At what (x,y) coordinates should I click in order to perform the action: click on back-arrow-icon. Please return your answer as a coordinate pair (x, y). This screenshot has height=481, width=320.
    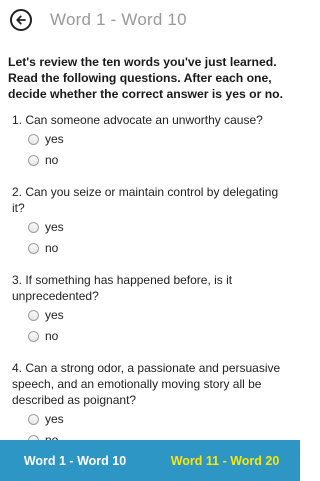
    Looking at the image, I should click on (21, 20).